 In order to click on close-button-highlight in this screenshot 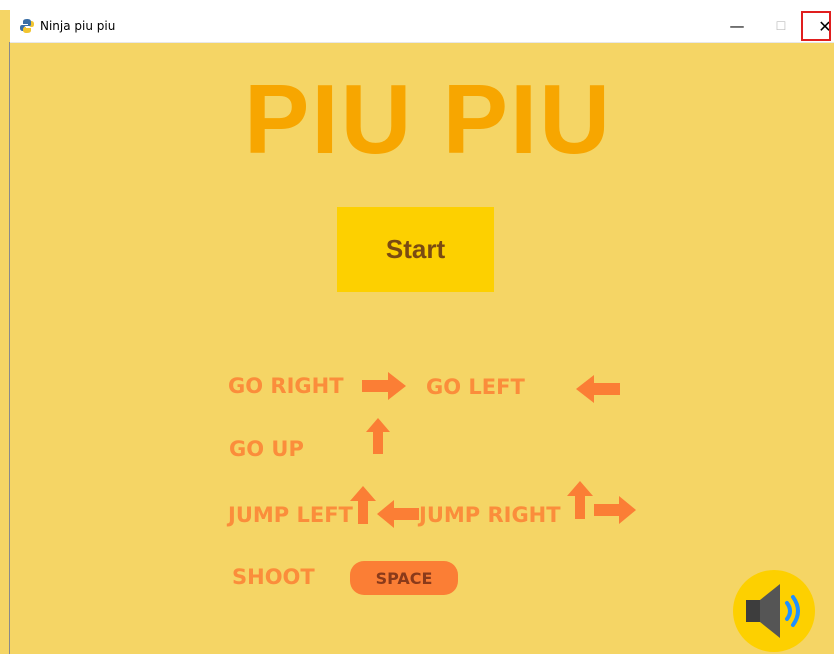, I will do `click(816, 26)`.